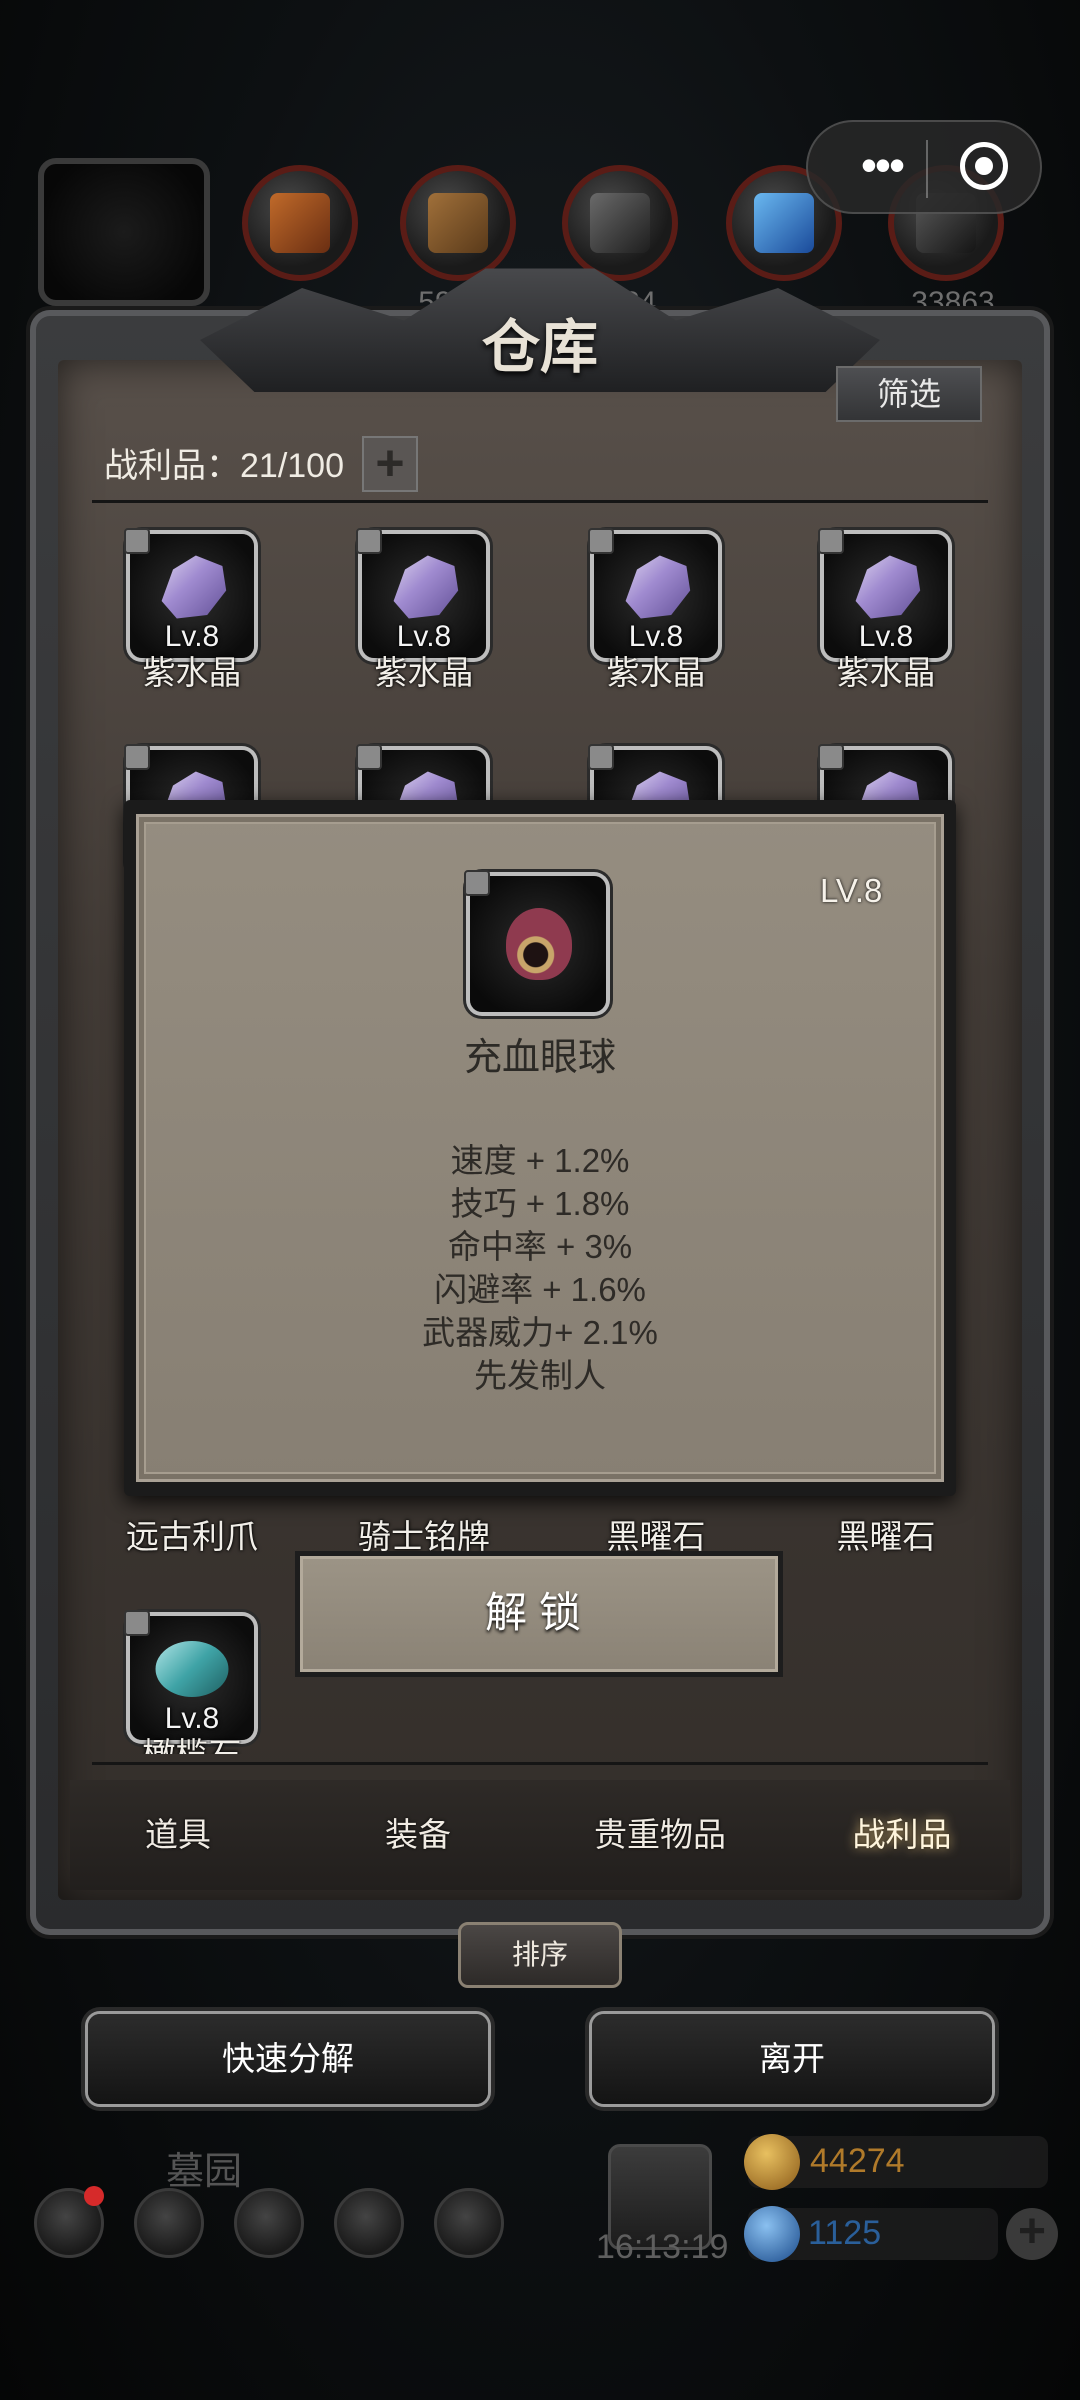  Describe the element at coordinates (882, 165) in the screenshot. I see `more-options-icon: •••` at that location.